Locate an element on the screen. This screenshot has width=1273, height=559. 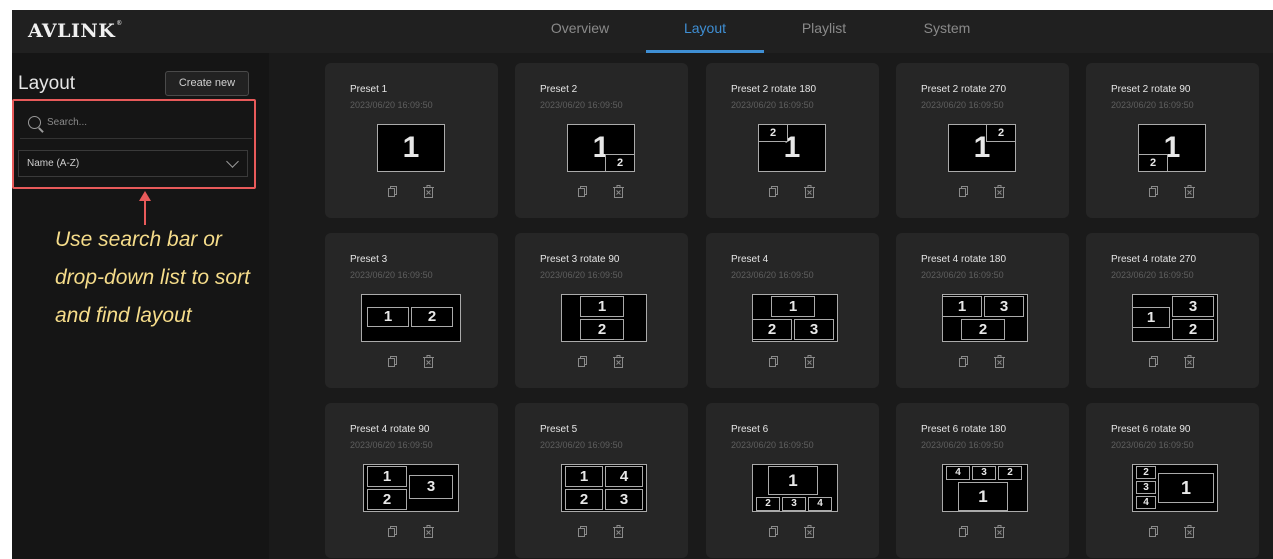
preset-card: Preset 1 2023/06/20 16:09:50 1 is located at coordinates (411, 140).